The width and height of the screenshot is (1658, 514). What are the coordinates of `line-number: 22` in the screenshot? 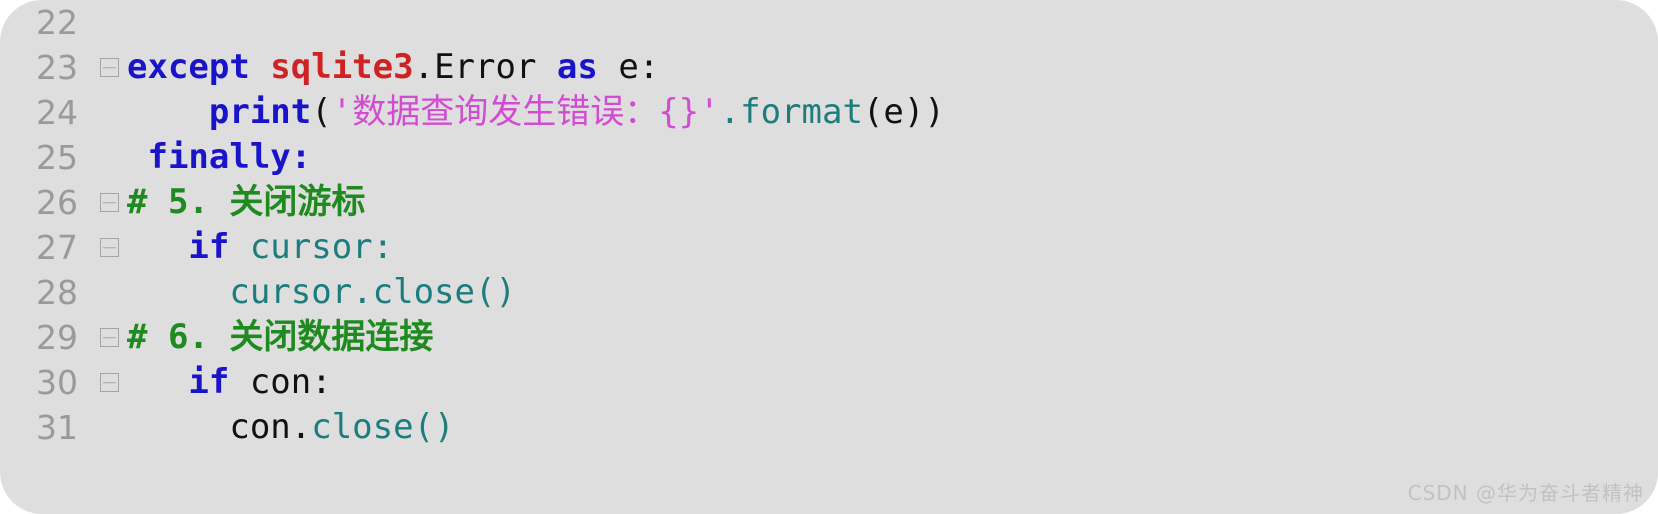 It's located at (57, 22).